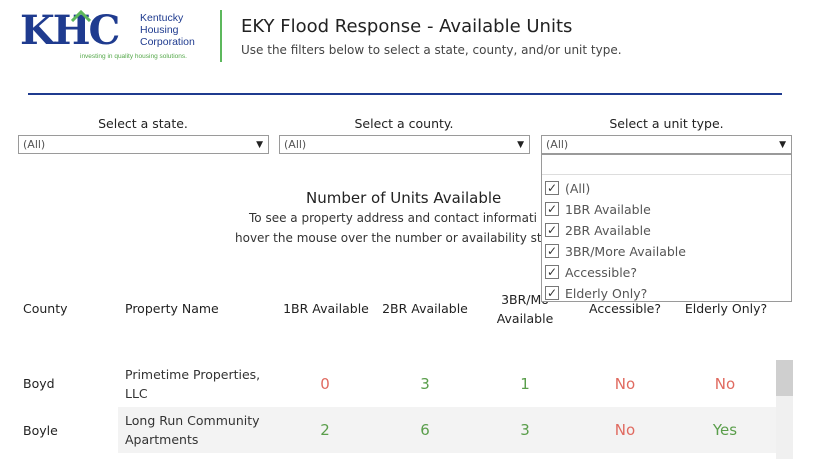  I want to click on county-filter-value: (All), so click(295, 144).